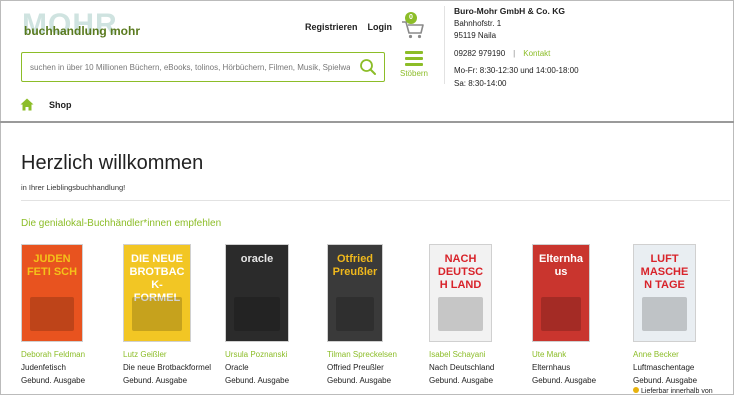 This screenshot has height=395, width=734. I want to click on book-cover-title: Otfried Preußler, so click(355, 265).